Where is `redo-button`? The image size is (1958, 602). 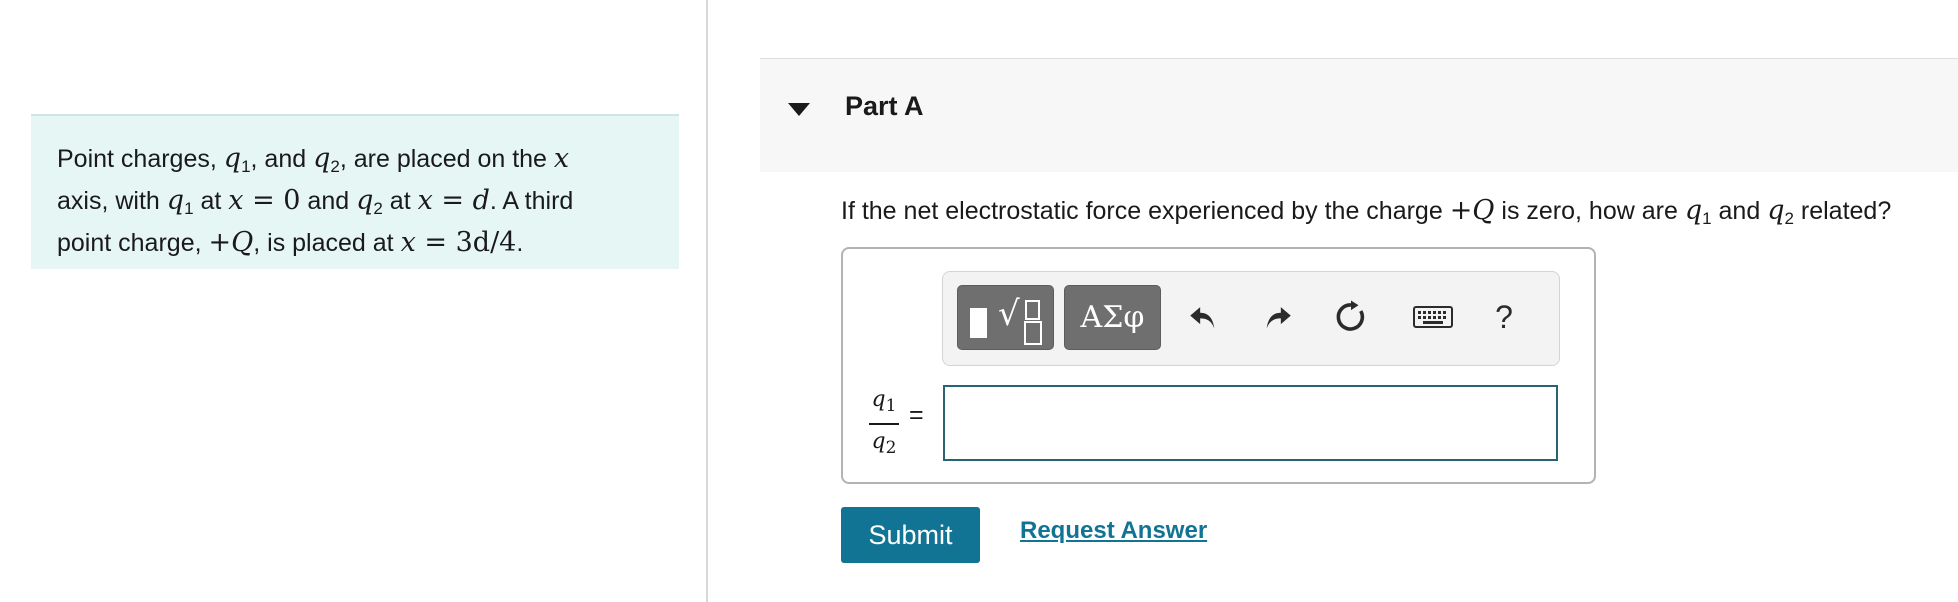
redo-button is located at coordinates (1278, 317).